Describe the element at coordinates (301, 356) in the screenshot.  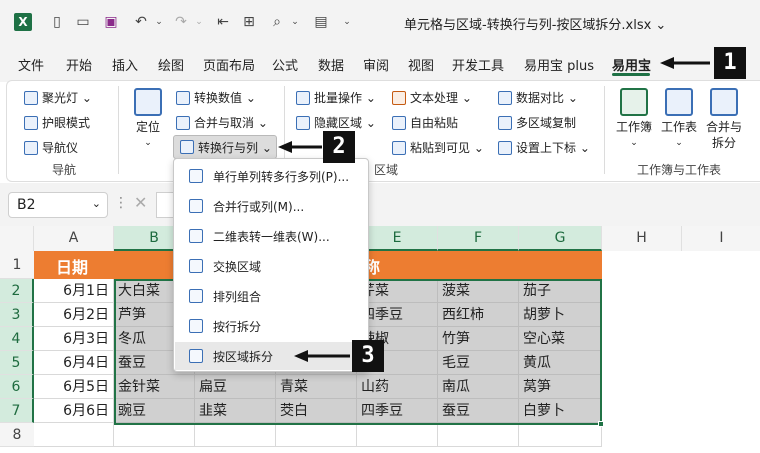
I see `arrow-3-head` at that location.